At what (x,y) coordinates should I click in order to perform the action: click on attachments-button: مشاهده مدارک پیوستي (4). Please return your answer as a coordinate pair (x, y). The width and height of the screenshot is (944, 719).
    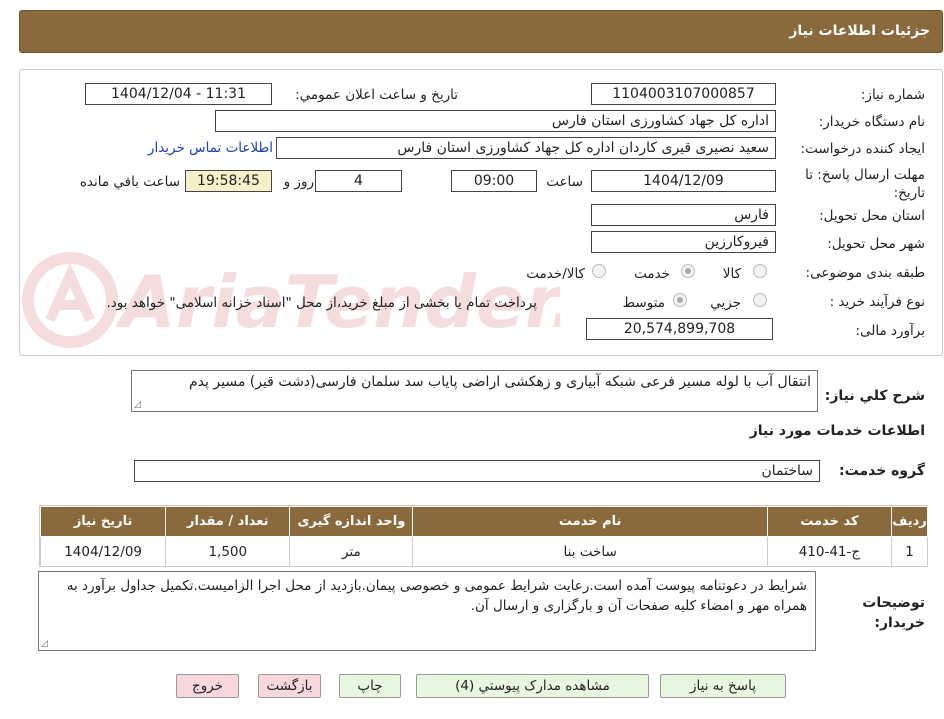
    Looking at the image, I should click on (532, 686).